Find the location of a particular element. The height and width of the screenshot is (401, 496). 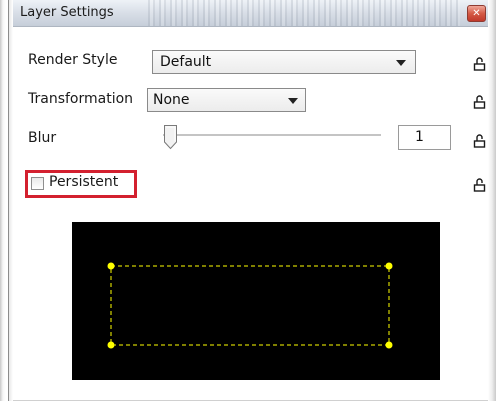

render-style-label: Render Style is located at coordinates (73, 60).